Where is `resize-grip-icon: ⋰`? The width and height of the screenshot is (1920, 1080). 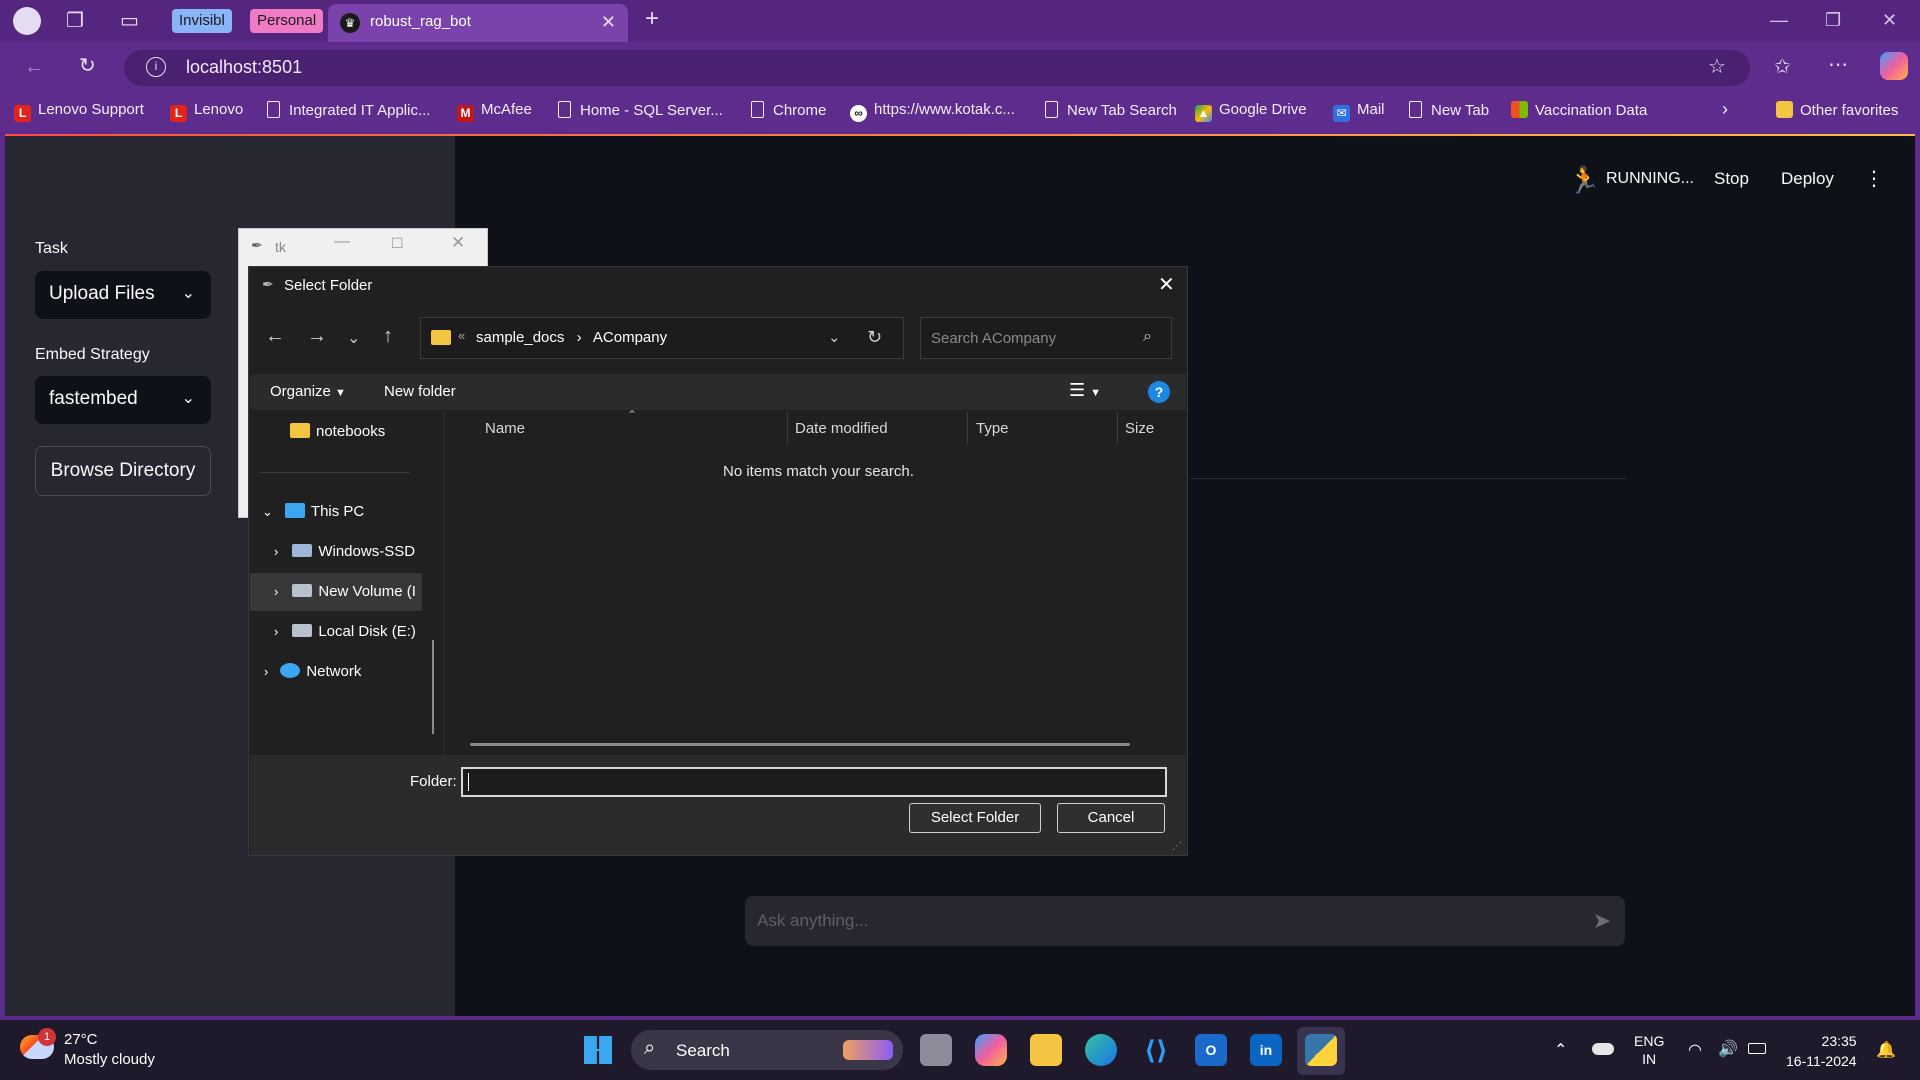 resize-grip-icon: ⋰ is located at coordinates (1177, 846).